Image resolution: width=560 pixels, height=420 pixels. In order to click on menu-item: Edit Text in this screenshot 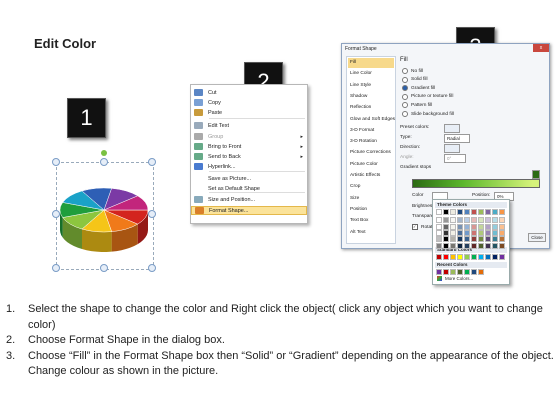, I will do `click(249, 125)`.